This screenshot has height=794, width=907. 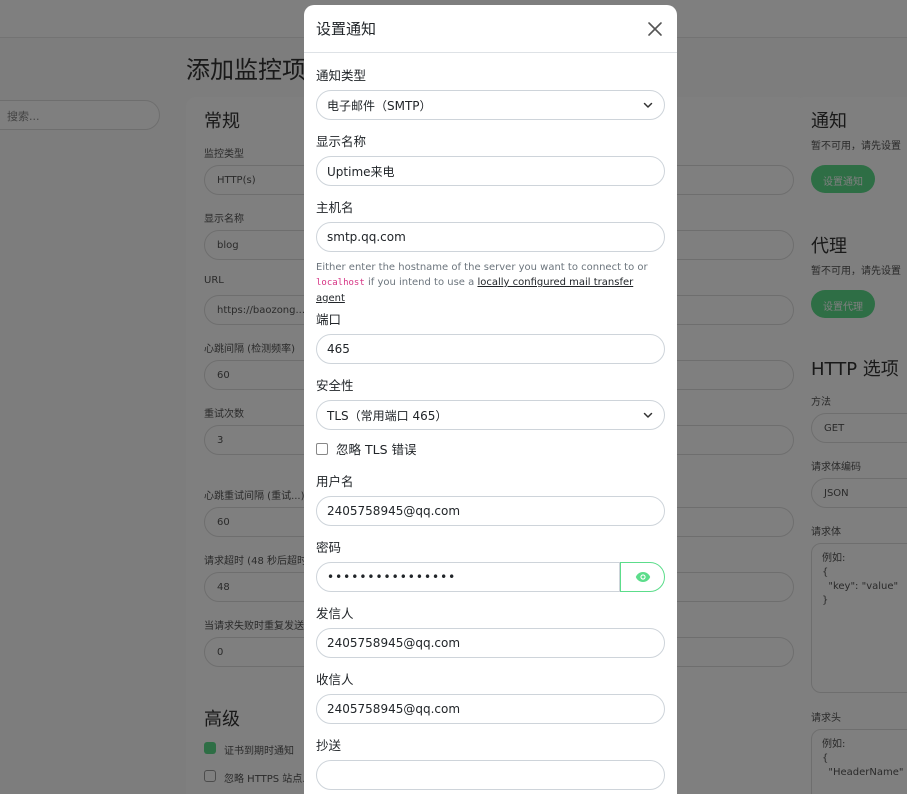 I want to click on ignore-tls-label: 忽略 TLS 错误, so click(x=376, y=449).